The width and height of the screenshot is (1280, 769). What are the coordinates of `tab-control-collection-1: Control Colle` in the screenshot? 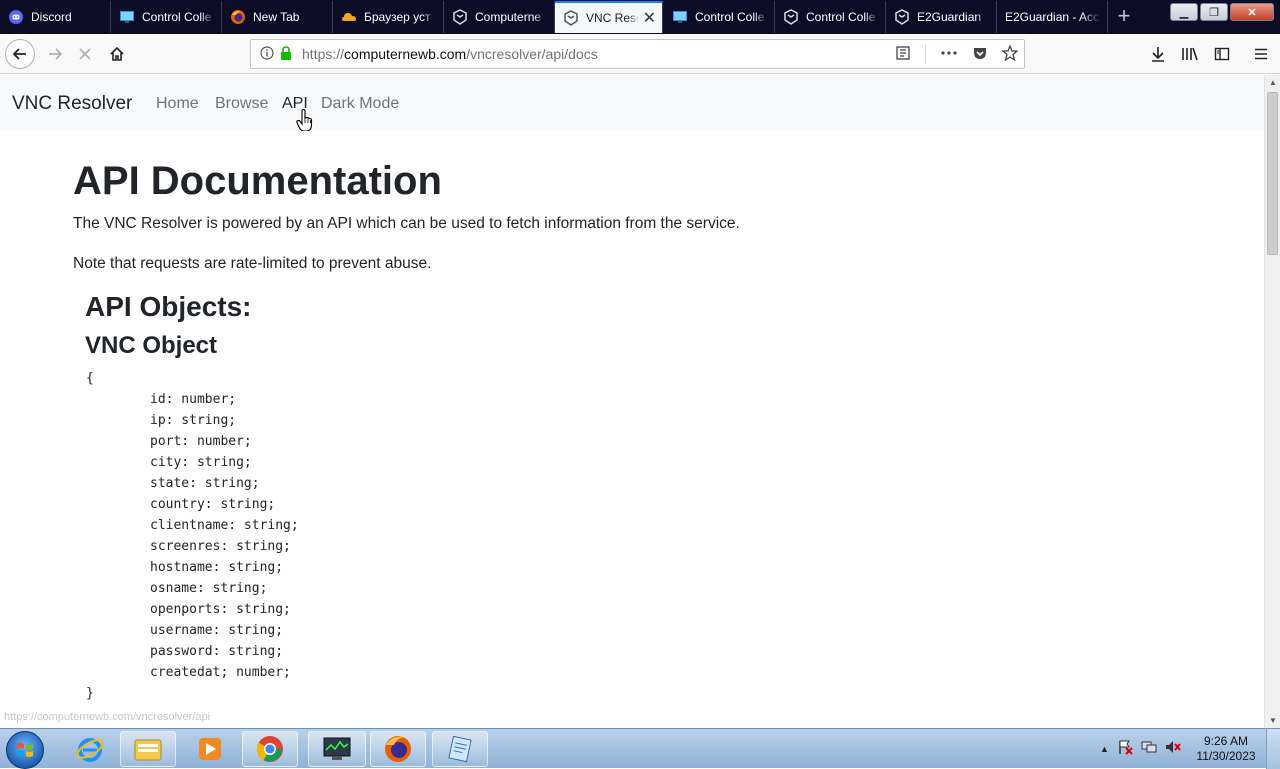 It's located at (166, 17).